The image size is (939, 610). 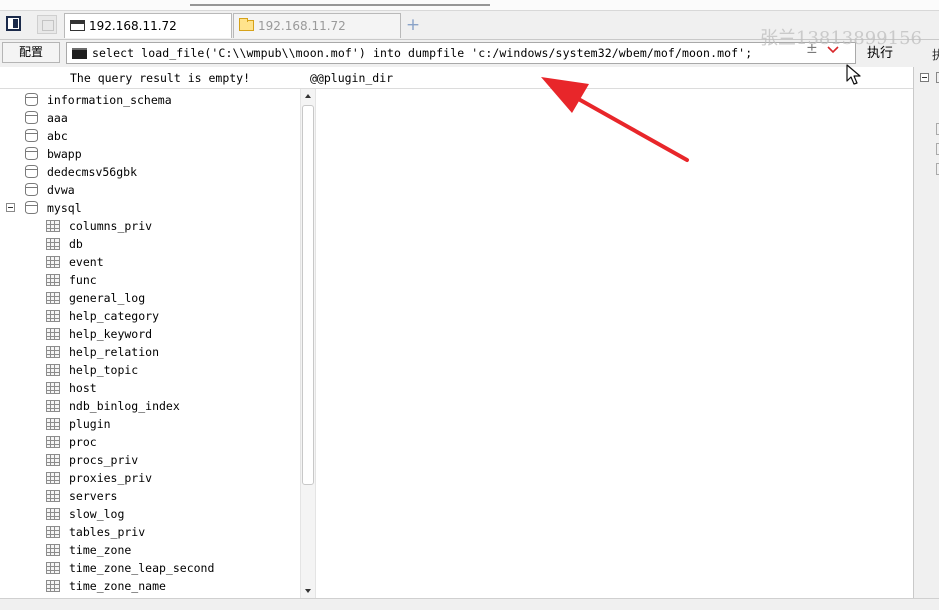 I want to click on tree-table-row: event, so click(x=150, y=262).